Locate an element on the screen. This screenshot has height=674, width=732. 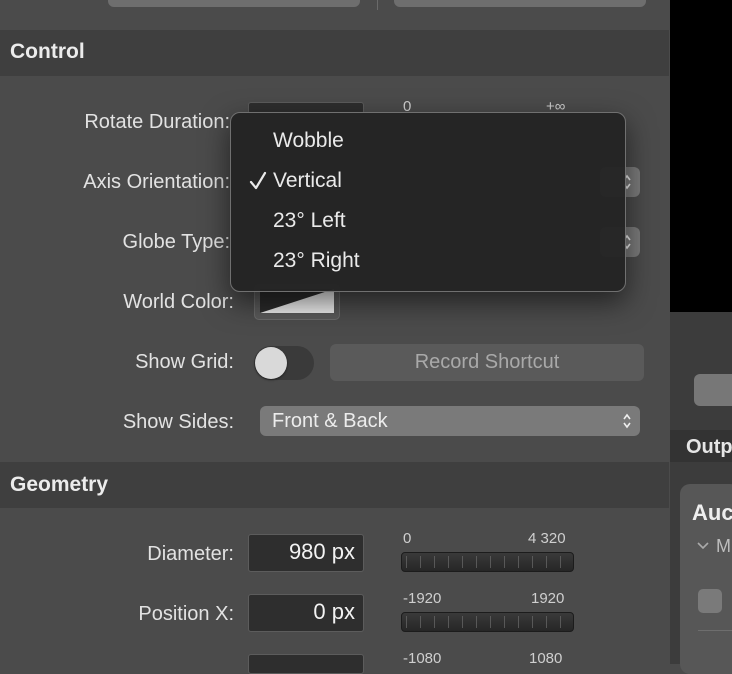
geometry-section-header: Geometry is located at coordinates (334, 485).